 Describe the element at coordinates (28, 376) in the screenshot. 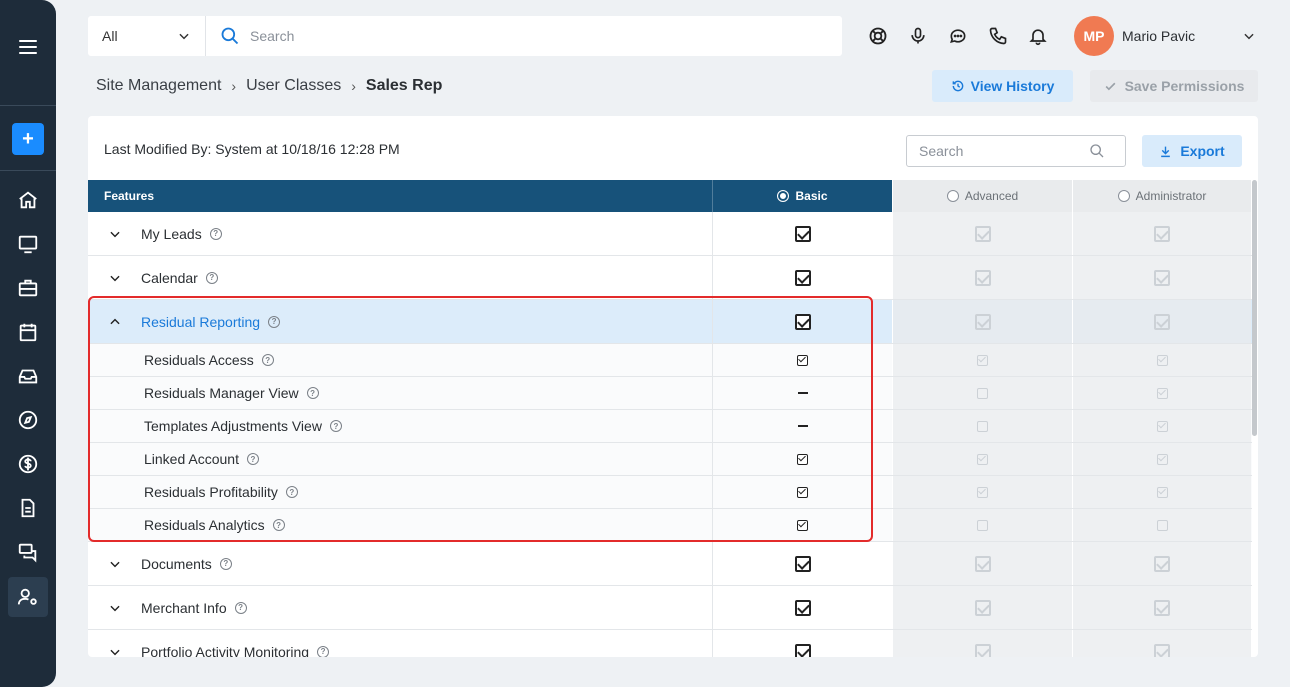

I see `inbox-icon` at that location.